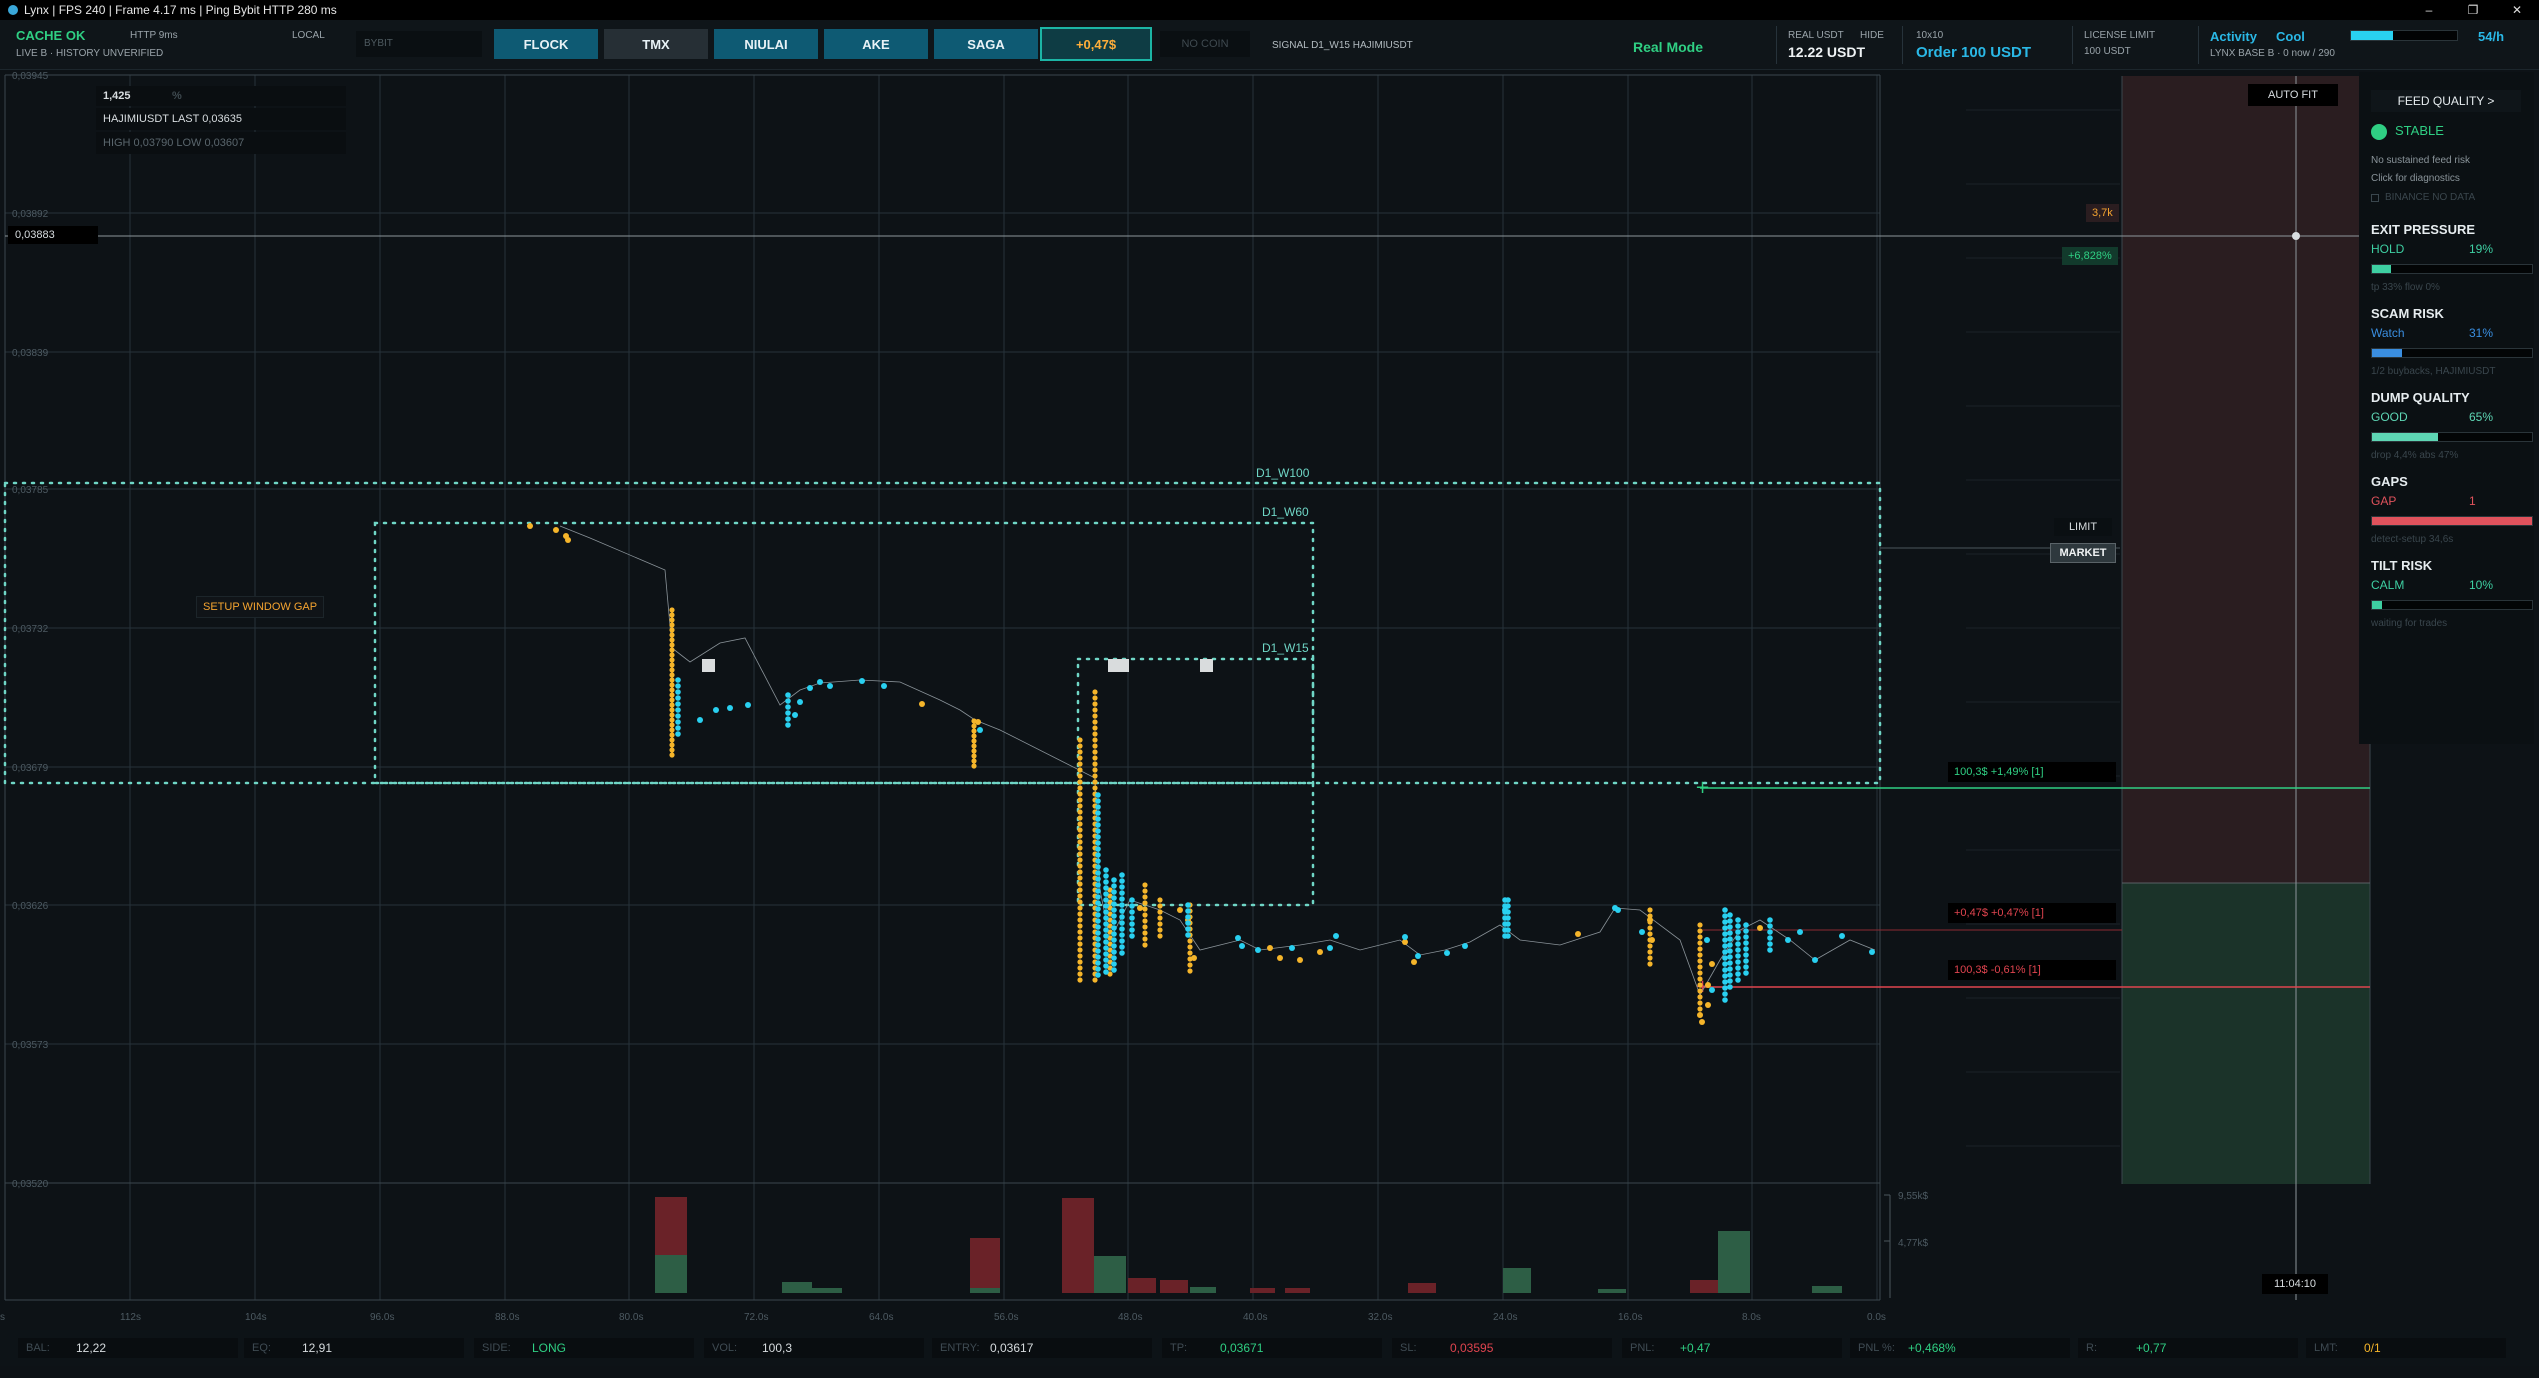  What do you see at coordinates (38, 1348) in the screenshot?
I see `status-key: BAL:` at bounding box center [38, 1348].